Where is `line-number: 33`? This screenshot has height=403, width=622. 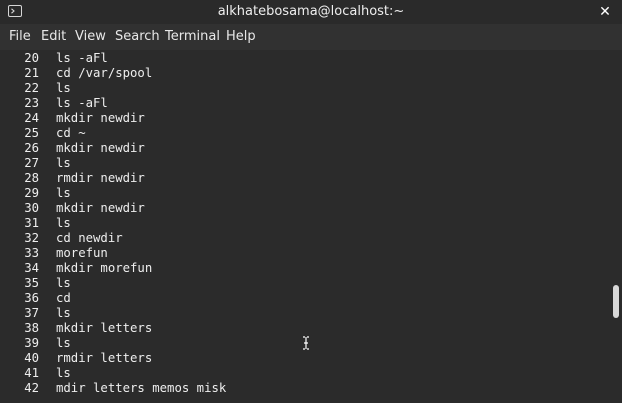
line-number: 33 is located at coordinates (31, 253).